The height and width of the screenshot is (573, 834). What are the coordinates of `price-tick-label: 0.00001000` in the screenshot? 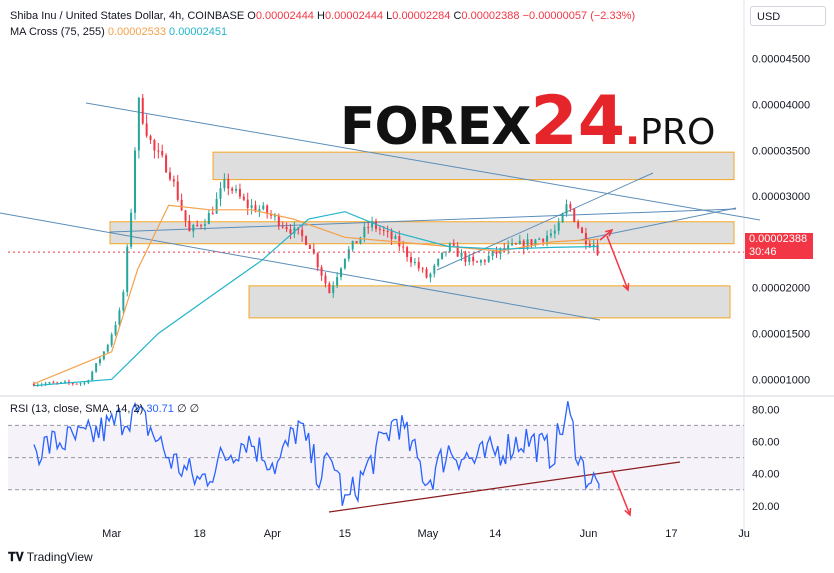 It's located at (781, 380).